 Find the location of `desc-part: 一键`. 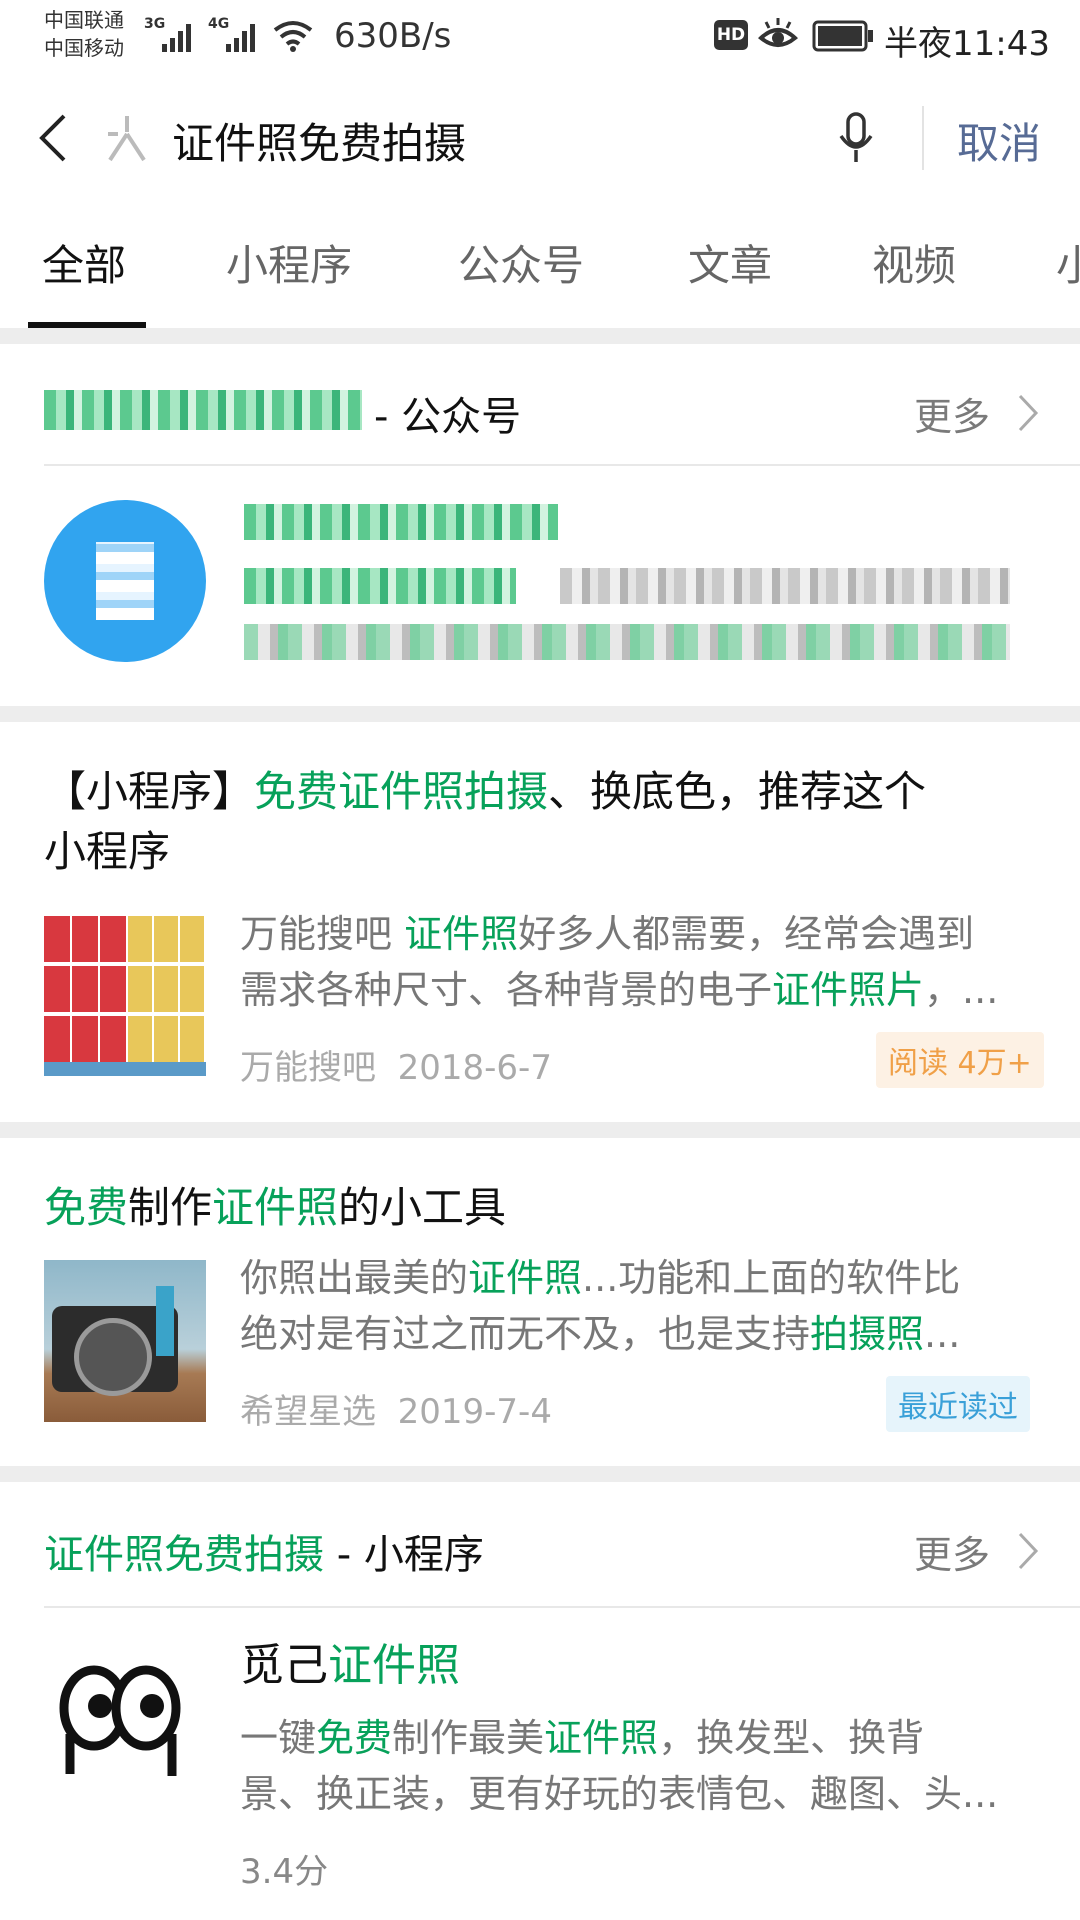

desc-part: 一键 is located at coordinates (278, 1738).